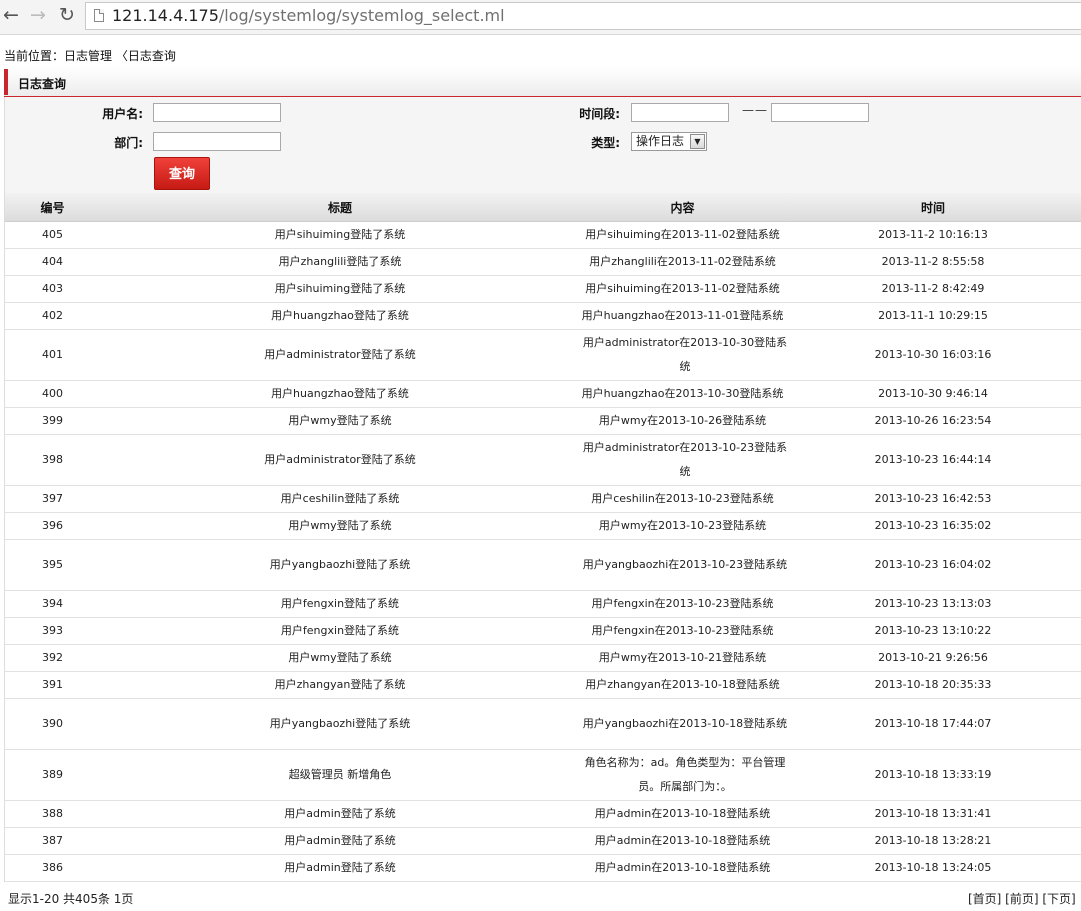 This screenshot has width=1081, height=911. What do you see at coordinates (340, 775) in the screenshot?
I see `cell-title: 超级管理员 新增角色` at bounding box center [340, 775].